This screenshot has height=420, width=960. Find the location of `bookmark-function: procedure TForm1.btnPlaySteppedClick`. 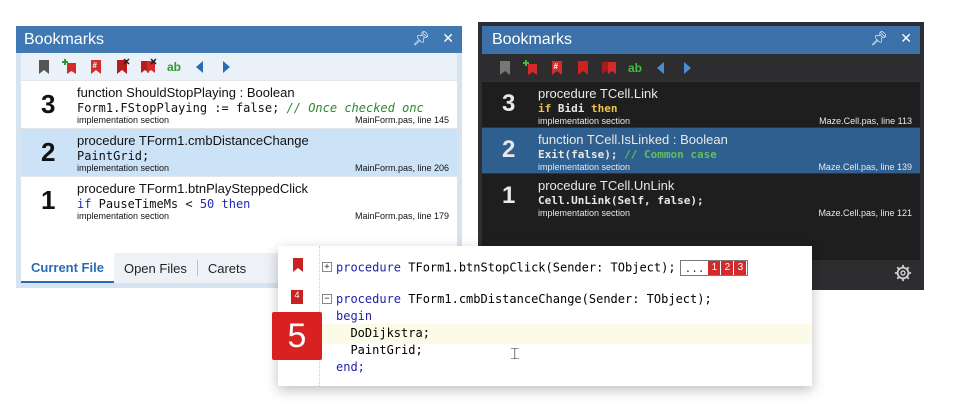

bookmark-function: procedure TForm1.btnPlaySteppedClick is located at coordinates (192, 188).